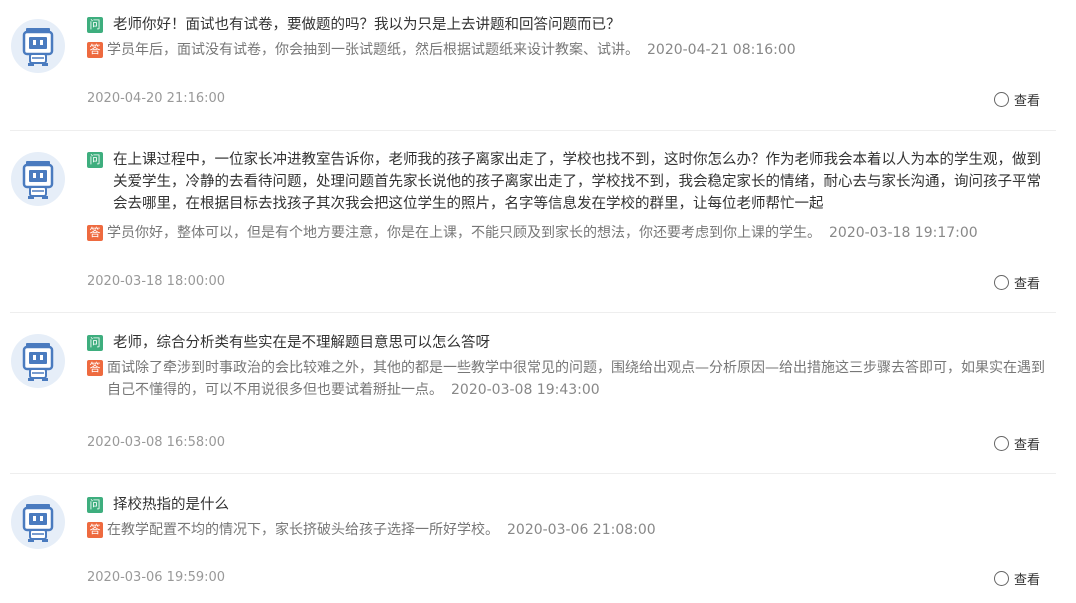  I want to click on question-time: 2020-03-06 19:59:00, so click(156, 577).